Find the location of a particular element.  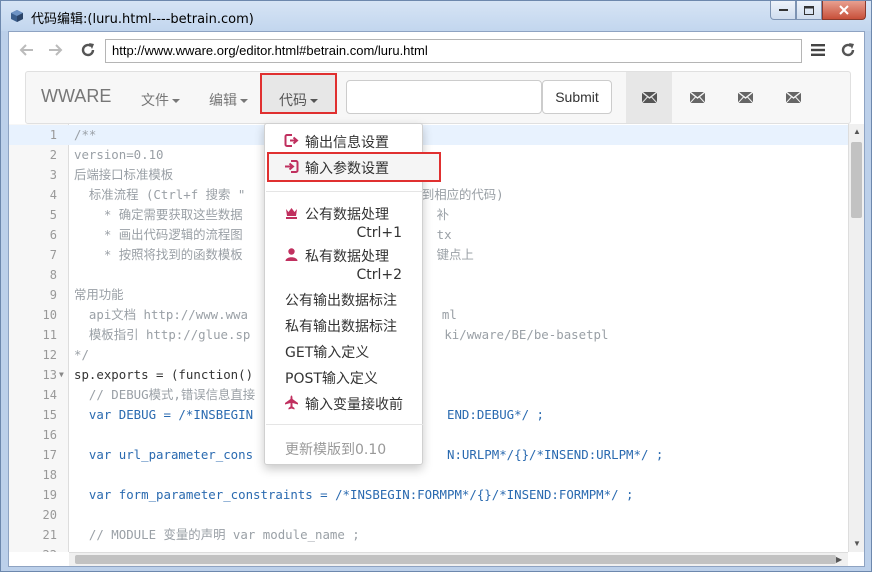

scroll-down-icon: ▼ is located at coordinates (857, 543).